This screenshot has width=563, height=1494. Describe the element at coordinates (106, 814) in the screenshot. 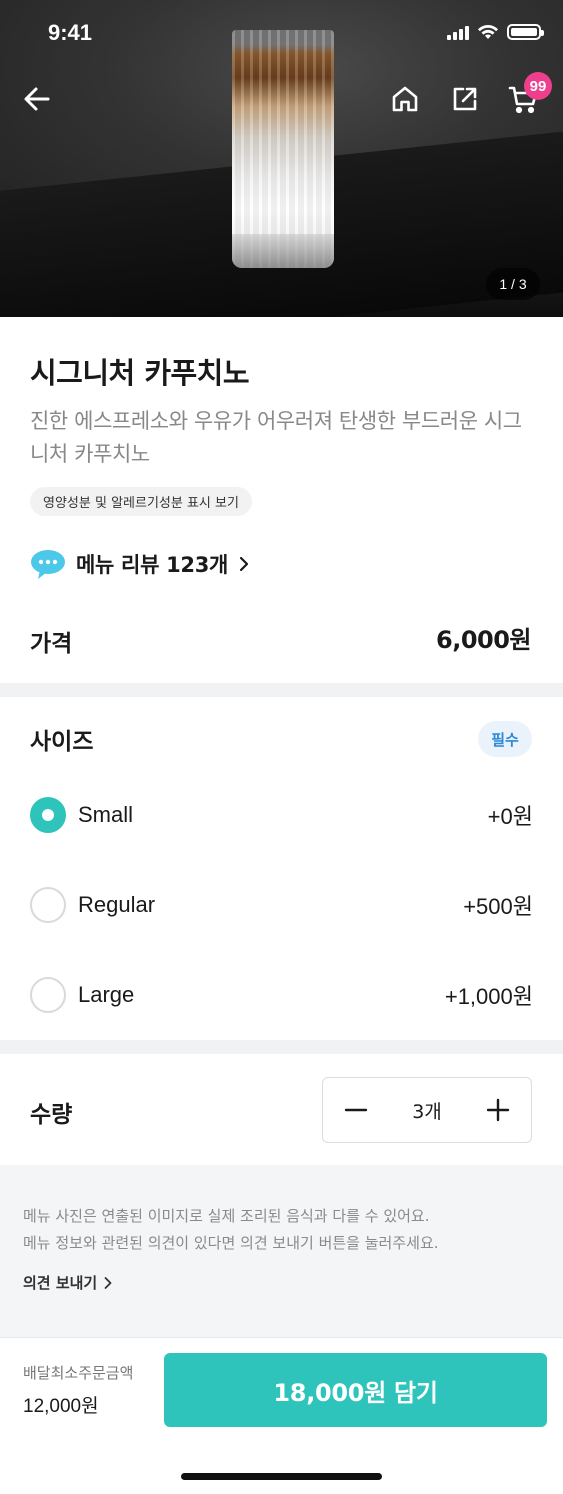

I see `size-option-name: Small` at that location.